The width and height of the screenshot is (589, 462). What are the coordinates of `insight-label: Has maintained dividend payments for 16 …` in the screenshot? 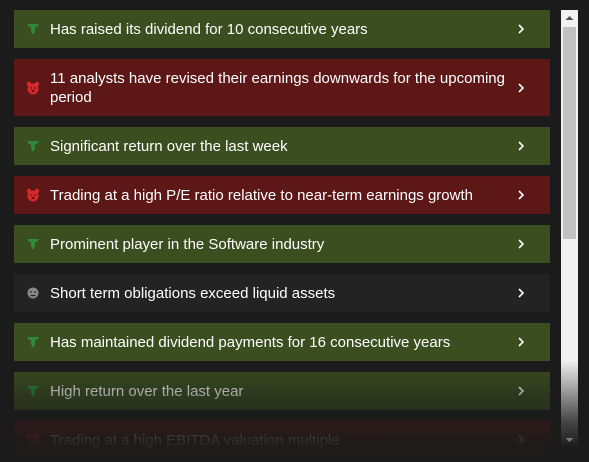 It's located at (250, 342).